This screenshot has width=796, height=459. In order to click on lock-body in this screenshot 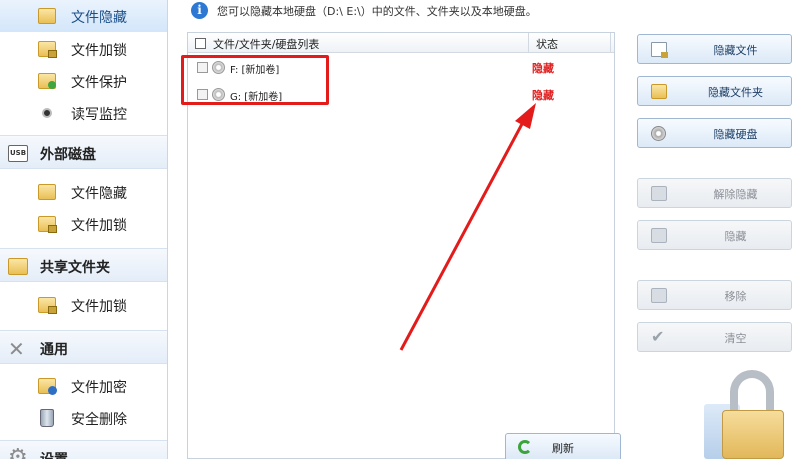, I will do `click(753, 434)`.